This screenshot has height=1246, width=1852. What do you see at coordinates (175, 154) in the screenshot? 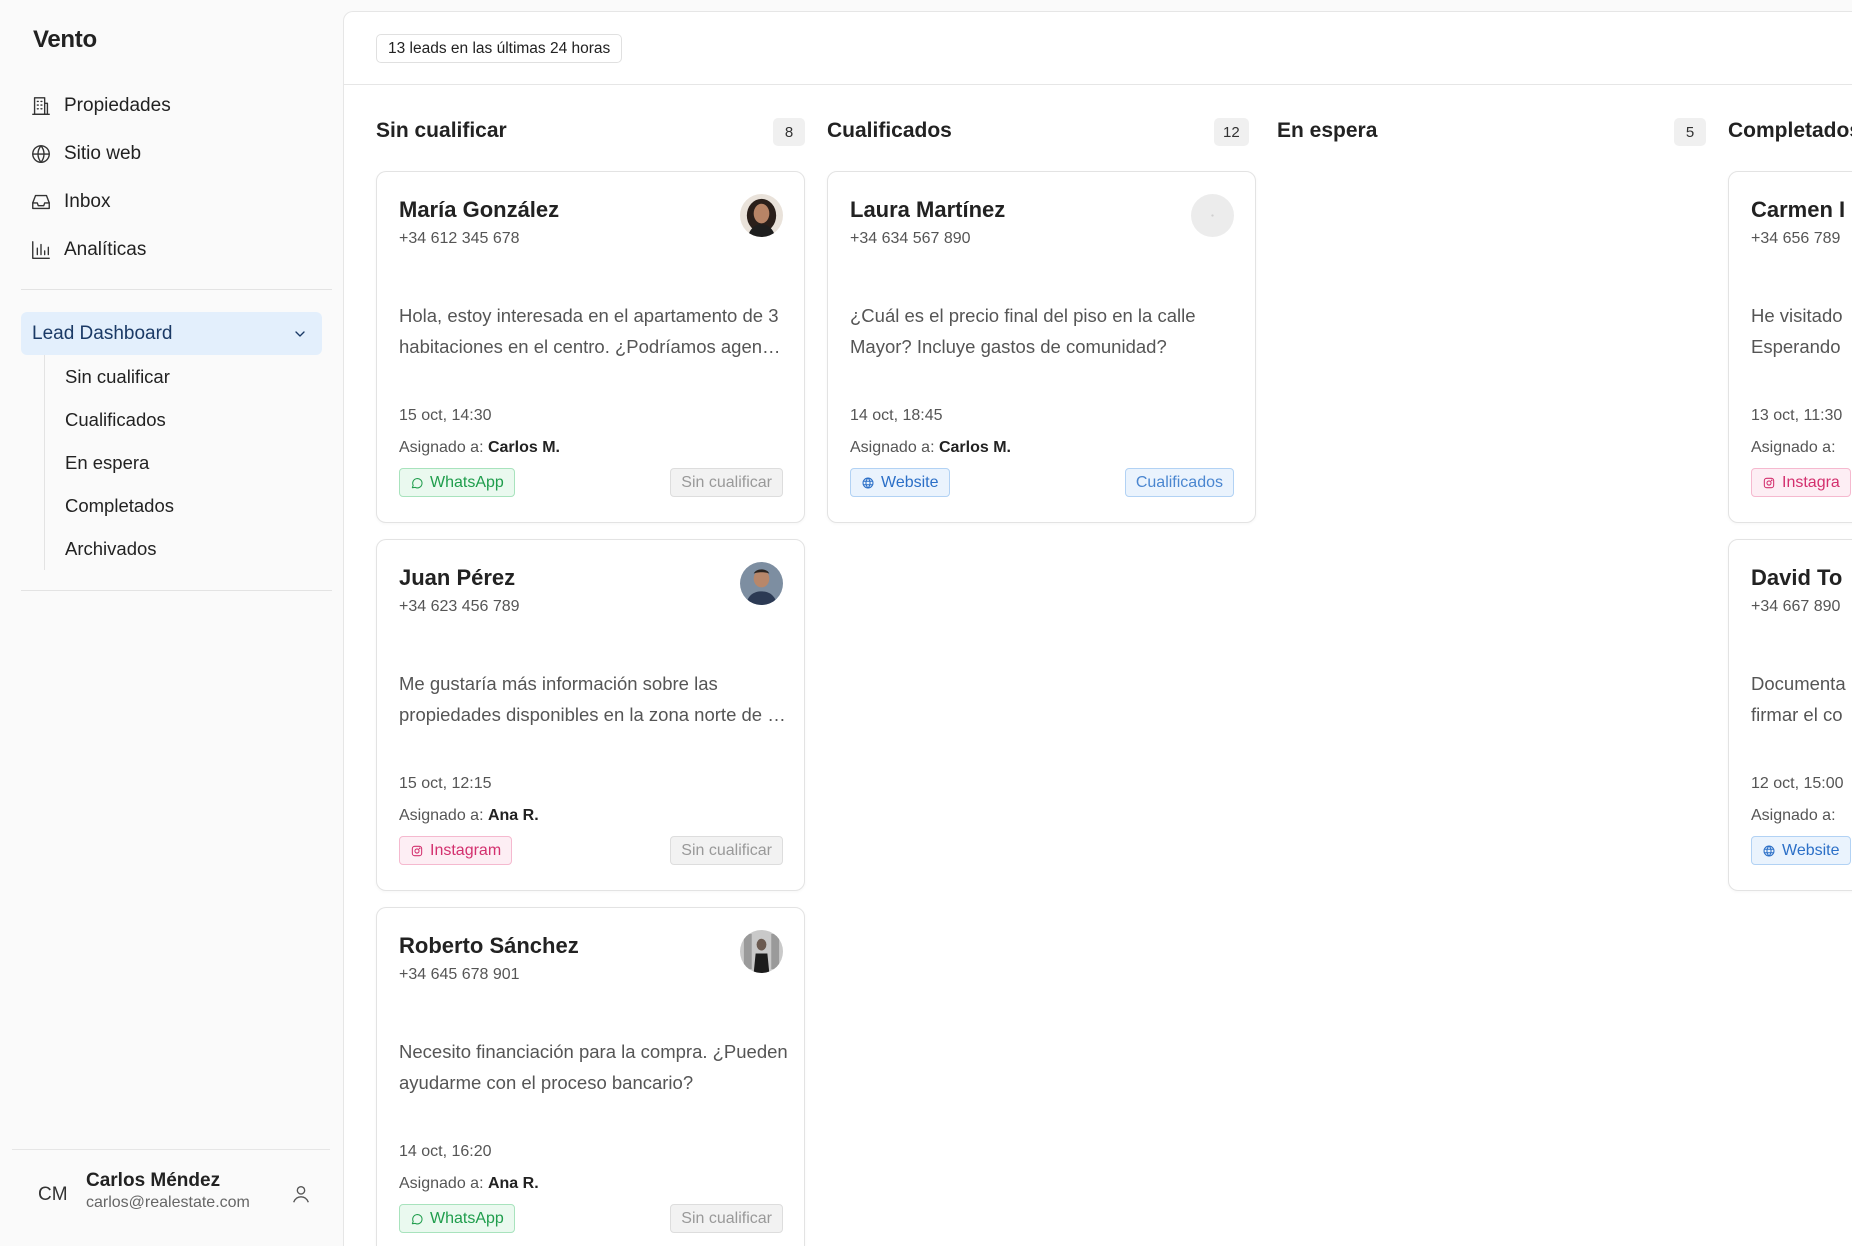
I see `nav-item-sitio-web: Sitio web` at bounding box center [175, 154].